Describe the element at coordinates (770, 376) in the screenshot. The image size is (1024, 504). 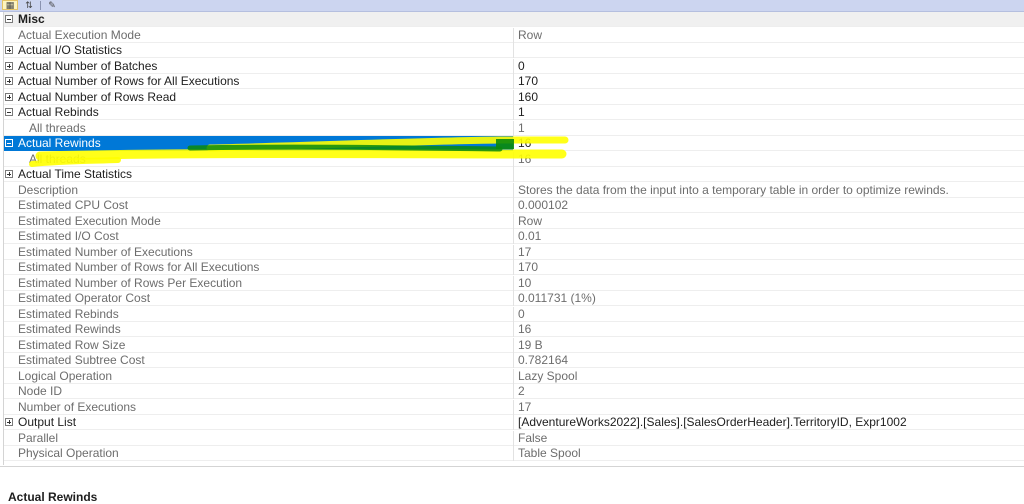
I see `property-value-cell: Lazy Spool` at that location.